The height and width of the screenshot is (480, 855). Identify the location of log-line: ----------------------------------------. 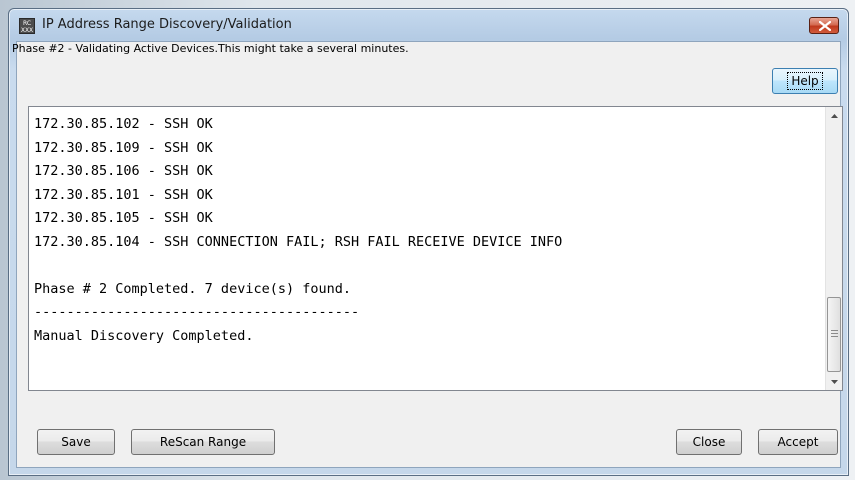
(197, 312).